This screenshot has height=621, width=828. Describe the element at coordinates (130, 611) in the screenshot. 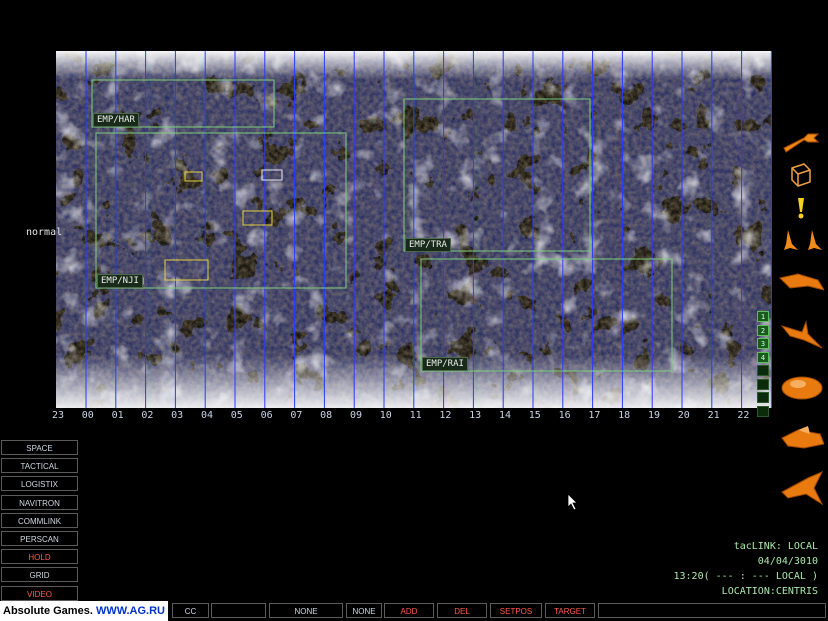

I see `logo-url-text: WWW.AG.RU` at that location.